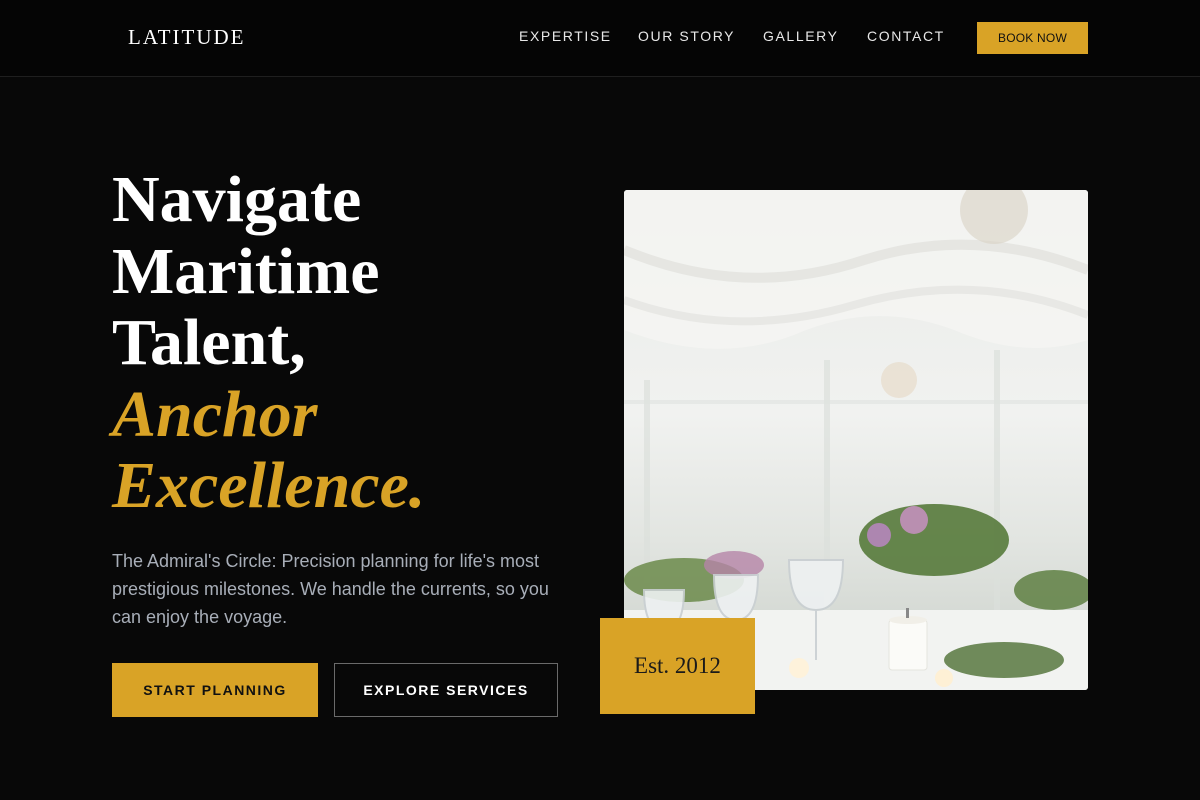  I want to click on nav-contact: CONTACT, so click(906, 36).